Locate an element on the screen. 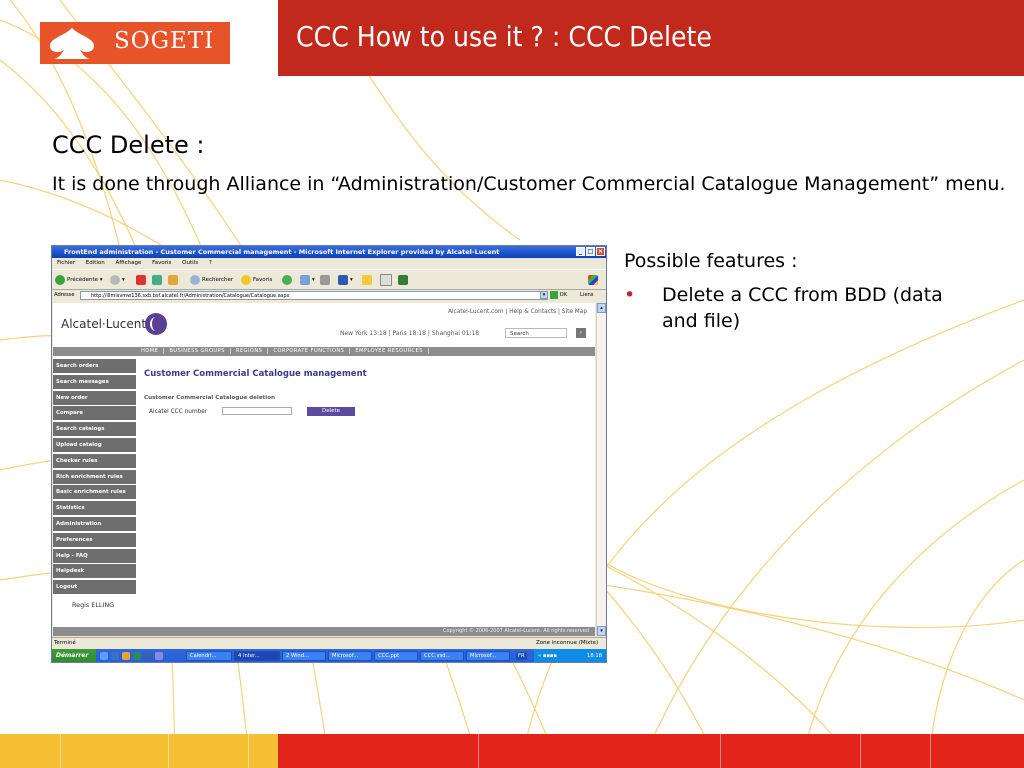 Image resolution: width=1024 pixels, height=768 pixels. links-label: Liens is located at coordinates (587, 295).